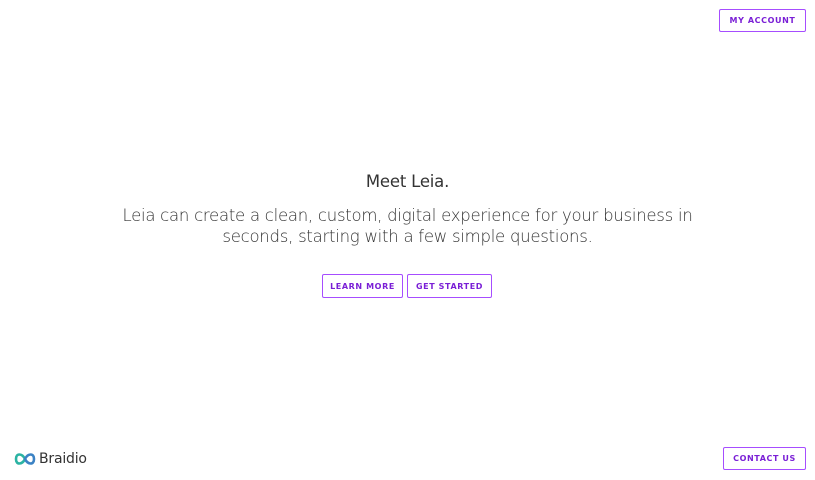 The height and width of the screenshot is (480, 815). I want to click on my-account-button: MY ACCOUNT, so click(762, 20).